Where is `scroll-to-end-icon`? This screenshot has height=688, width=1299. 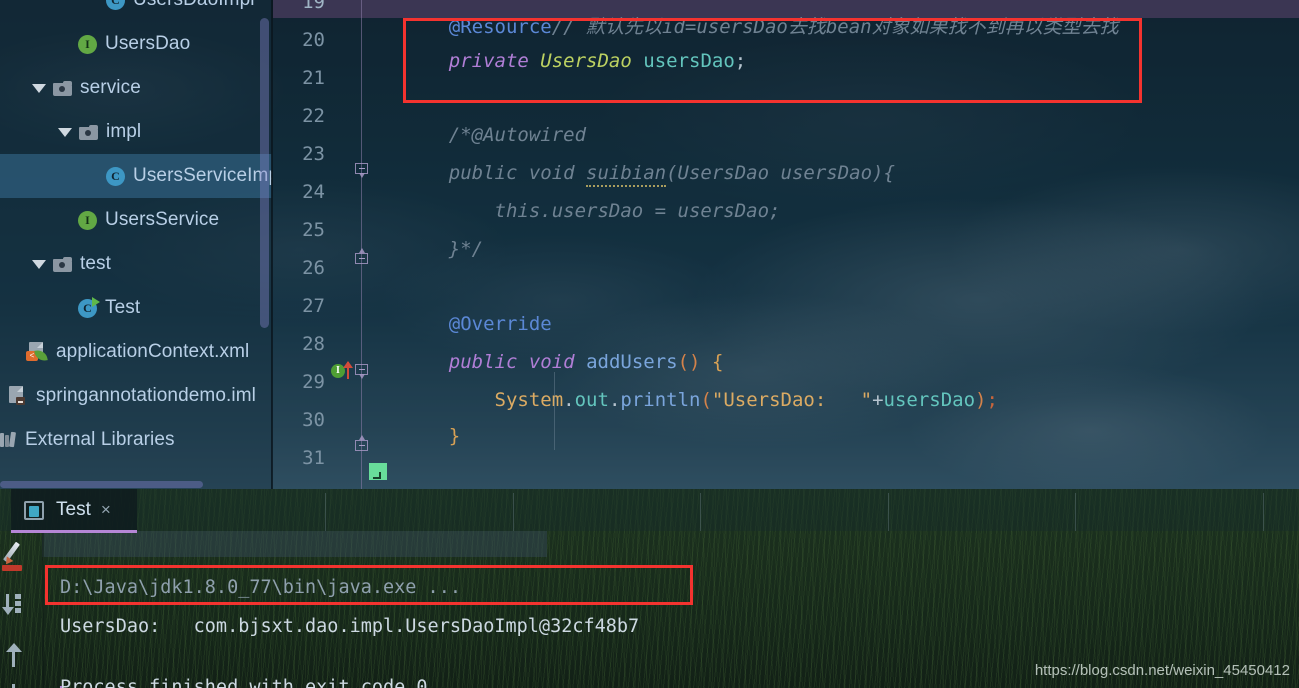 scroll-to-end-icon is located at coordinates (16, 606).